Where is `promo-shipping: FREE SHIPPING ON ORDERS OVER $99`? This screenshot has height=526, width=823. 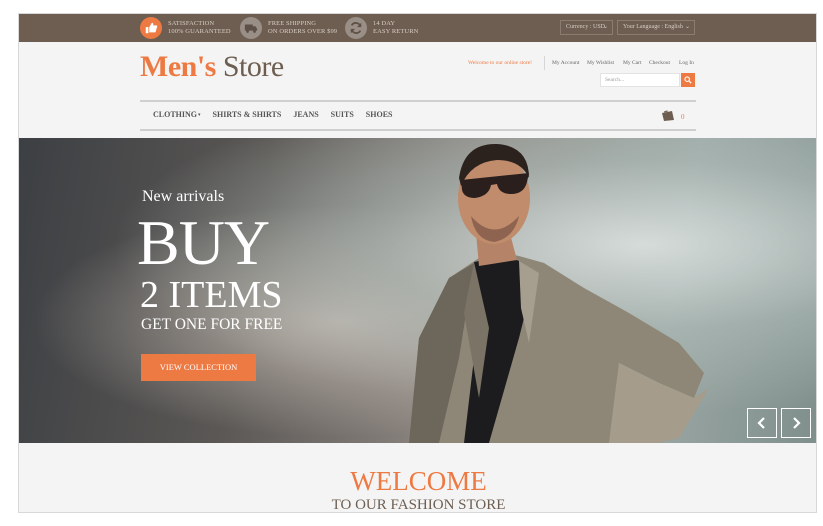 promo-shipping: FREE SHIPPING ON ORDERS OVER $99 is located at coordinates (288, 28).